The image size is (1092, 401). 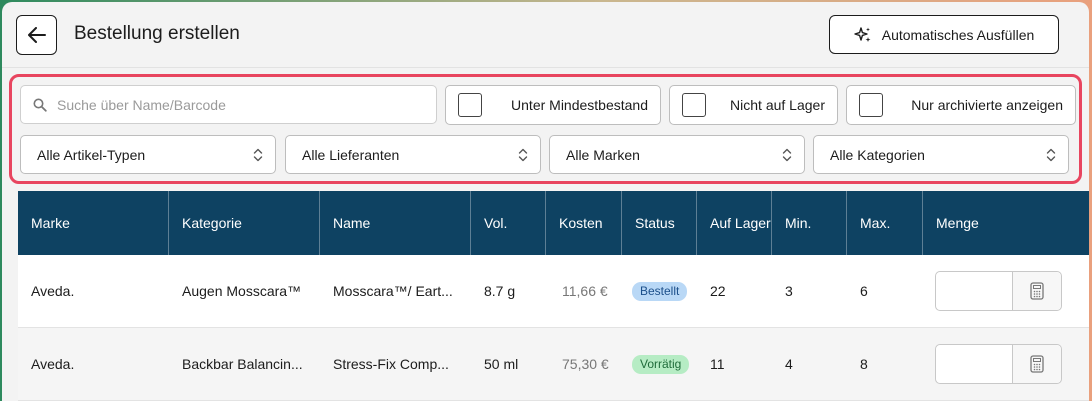 I want to click on col-header-max: Max., so click(x=885, y=223).